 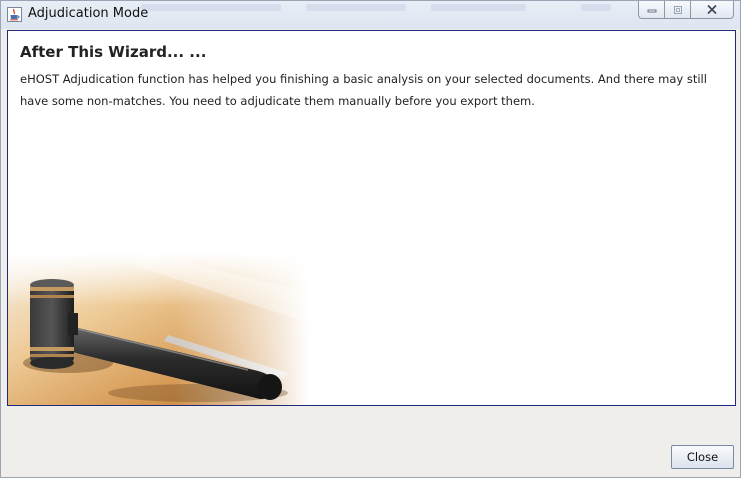 I want to click on window-title: Adjudication Mode, so click(x=88, y=13).